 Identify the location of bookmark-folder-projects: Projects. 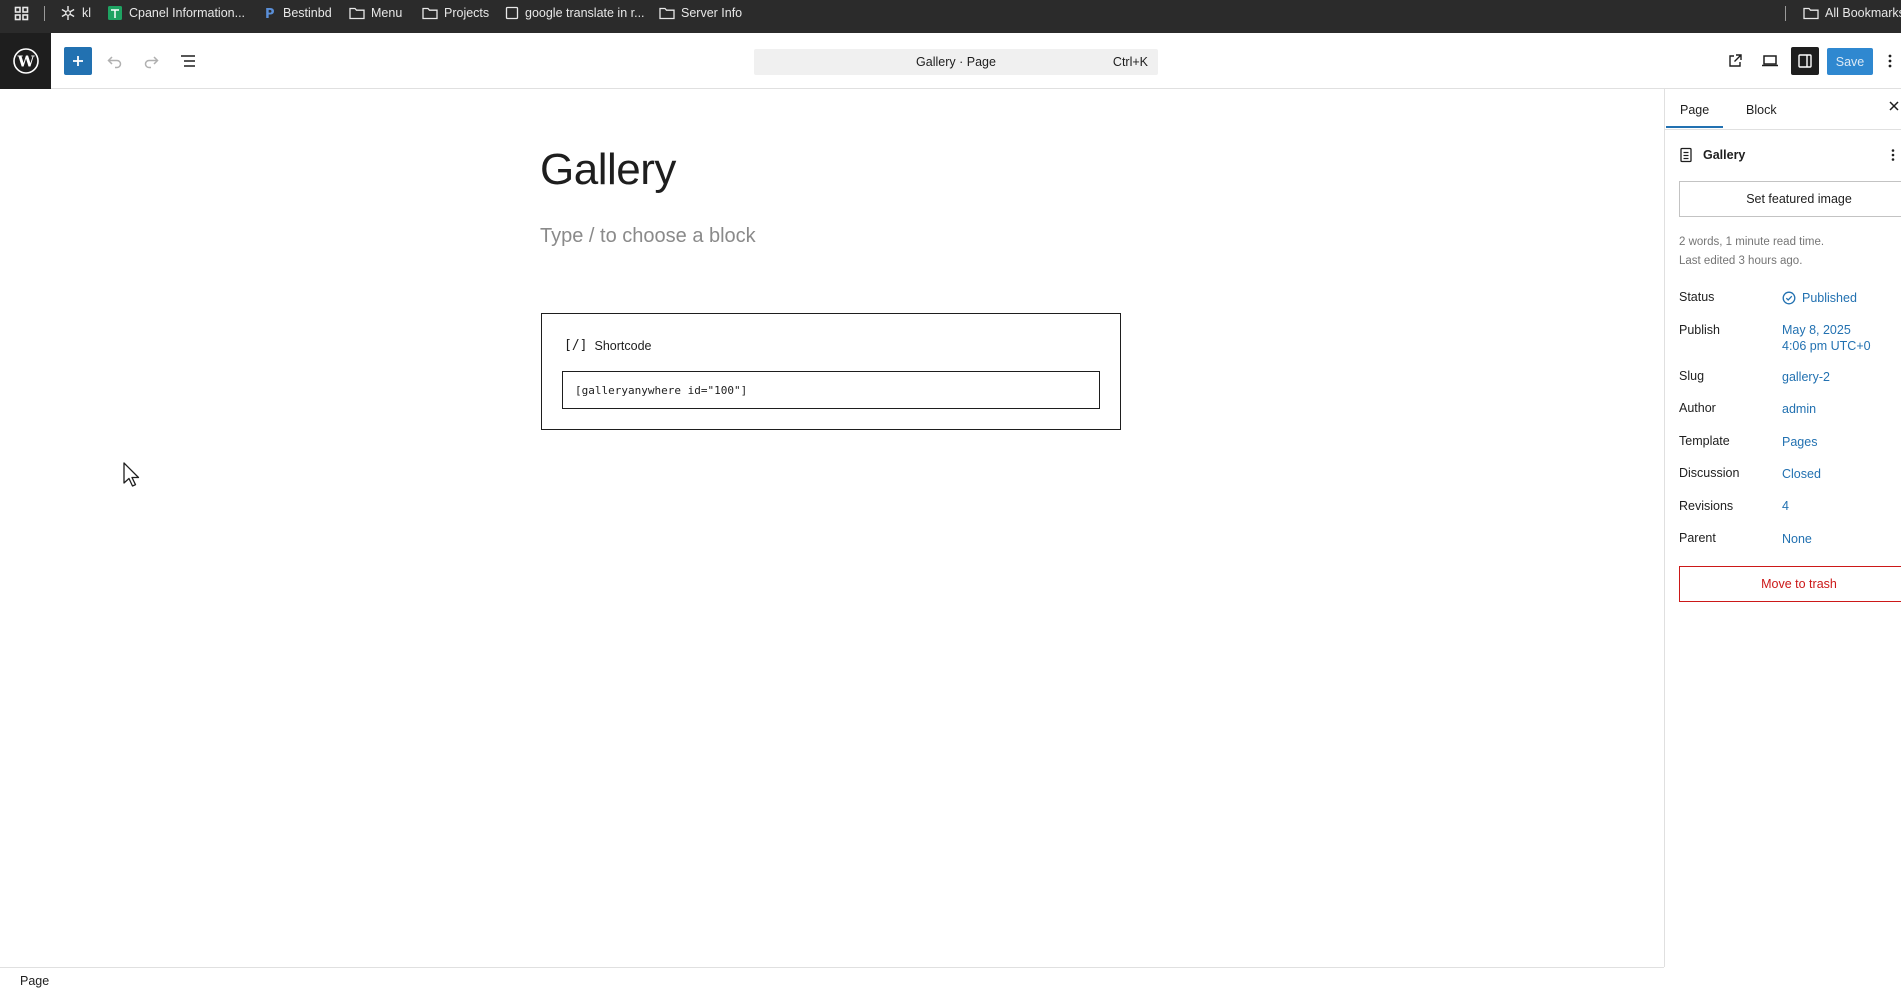
(455, 13).